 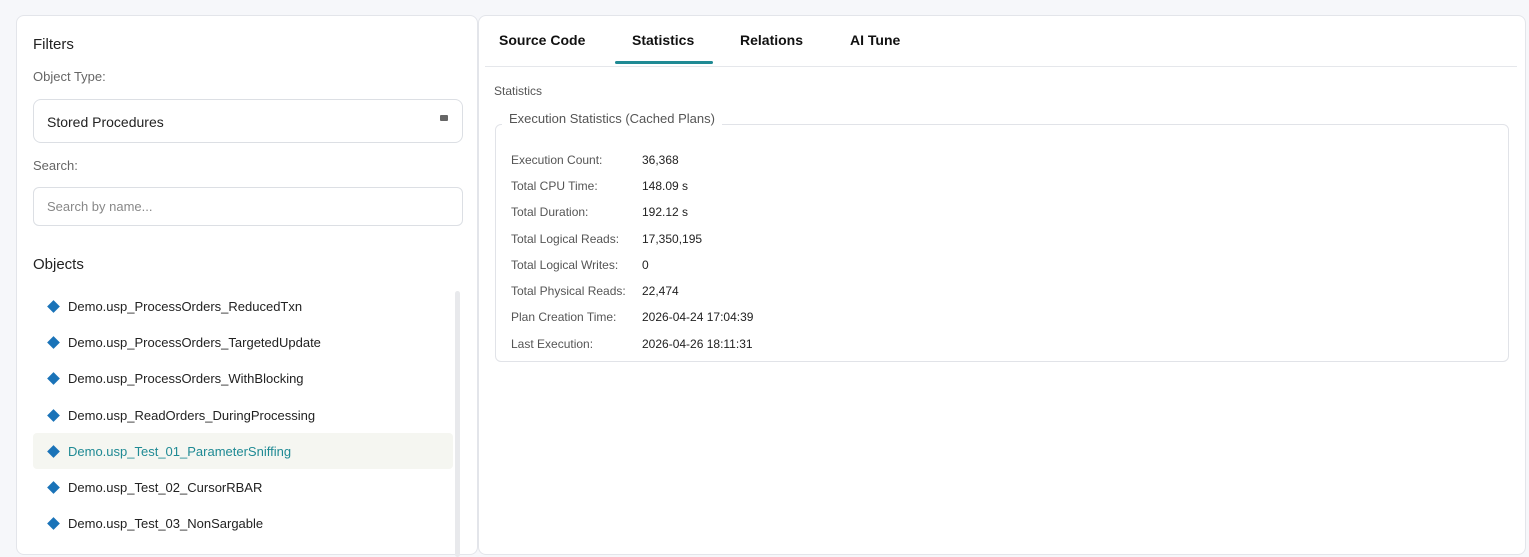 I want to click on search-label: Search:, so click(x=55, y=165).